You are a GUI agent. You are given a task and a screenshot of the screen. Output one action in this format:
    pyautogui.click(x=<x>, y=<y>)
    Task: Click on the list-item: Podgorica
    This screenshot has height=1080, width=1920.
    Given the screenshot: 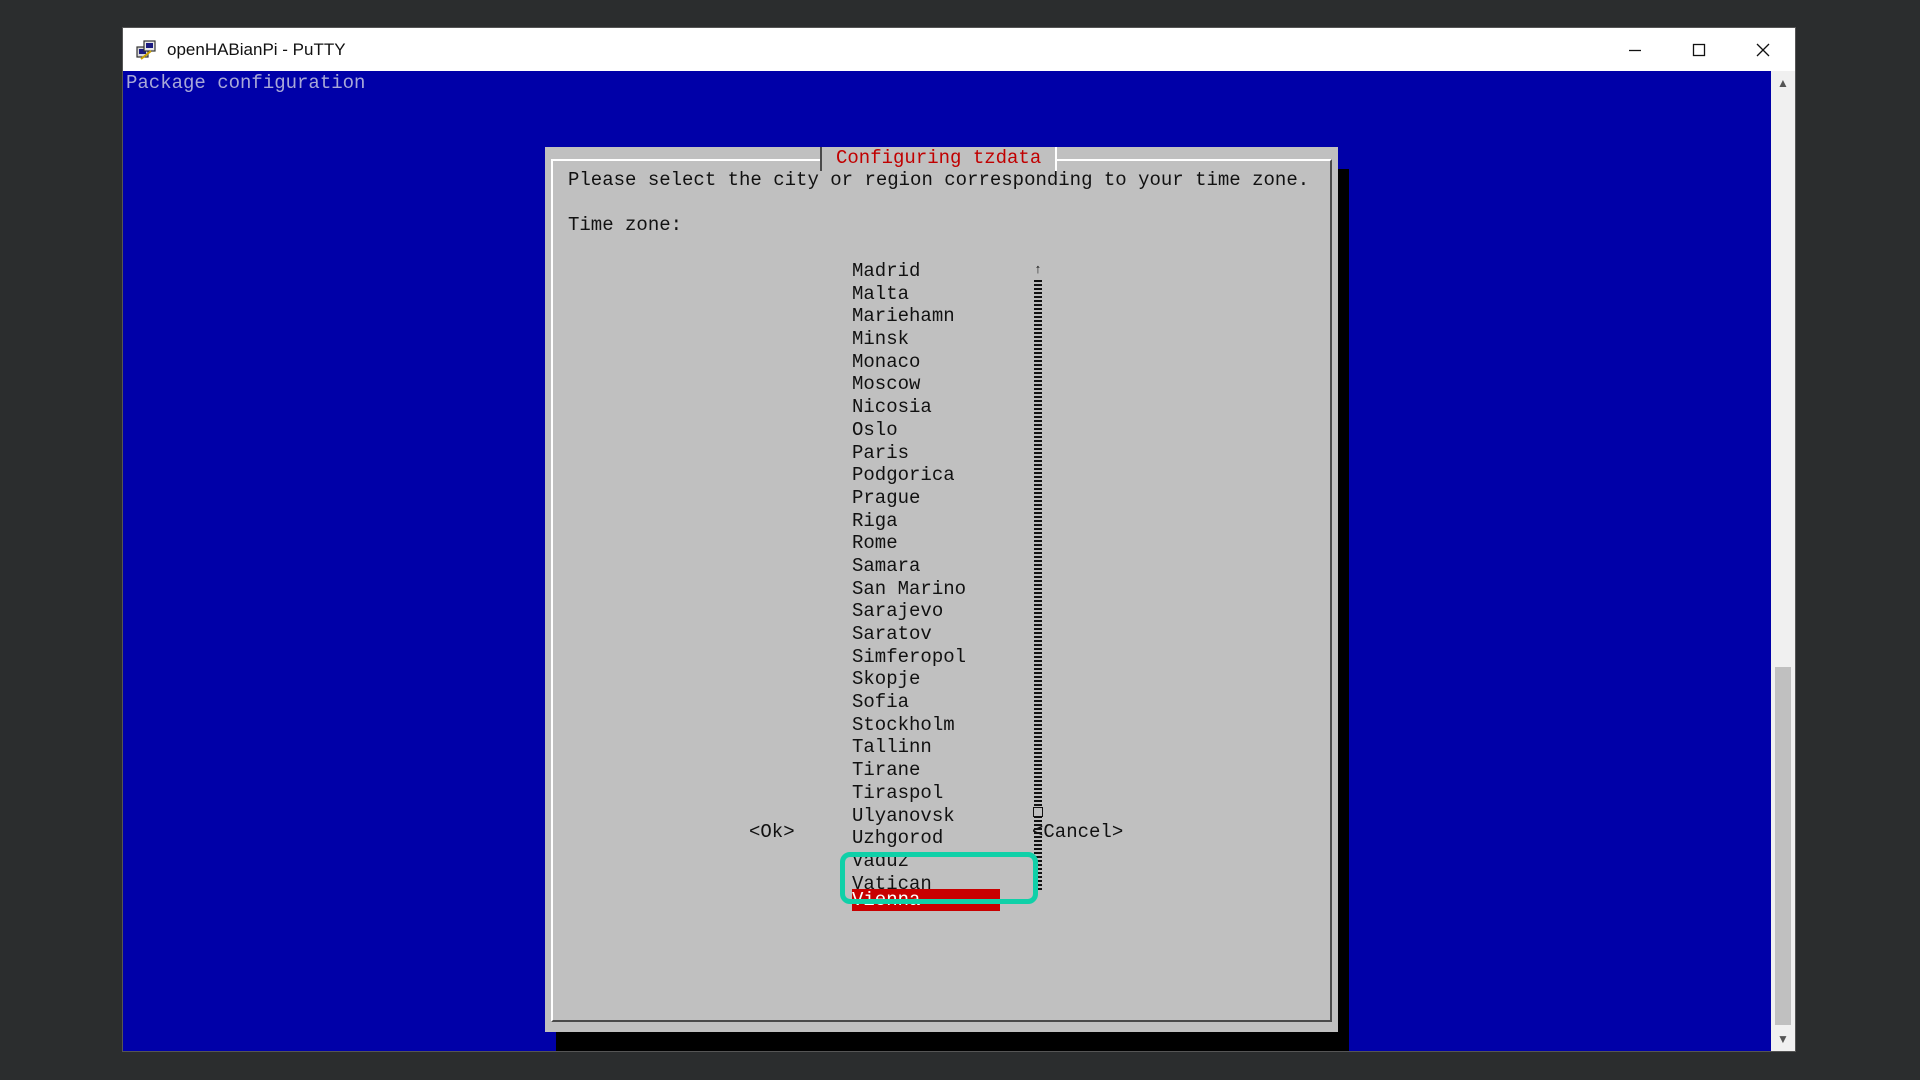 What is the action you would take?
    pyautogui.click(x=926, y=475)
    